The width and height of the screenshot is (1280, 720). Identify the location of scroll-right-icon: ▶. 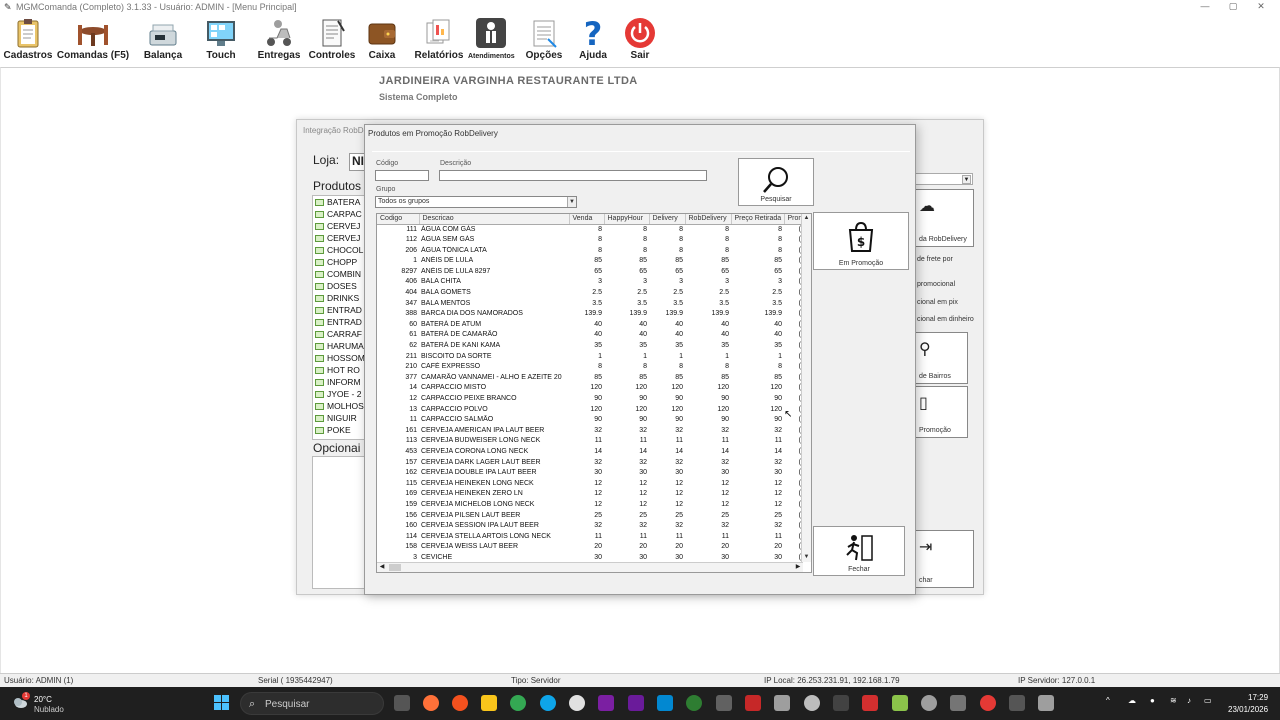
(798, 567).